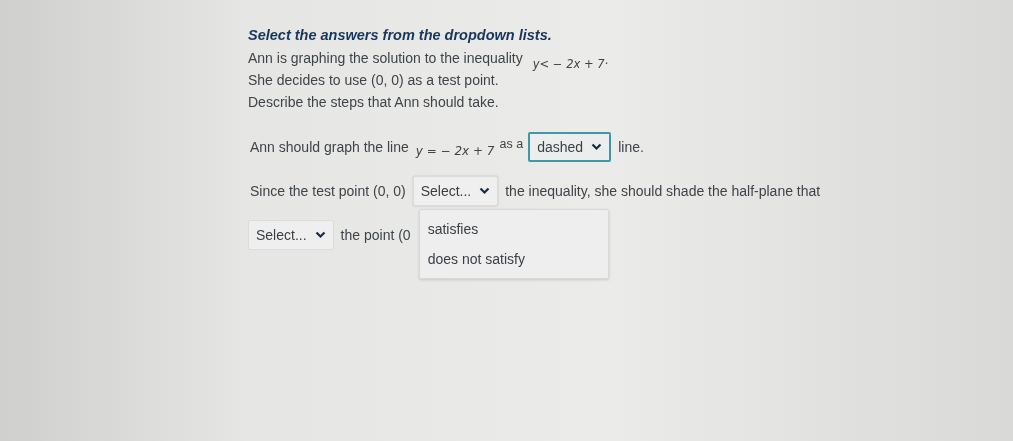 This screenshot has width=1013, height=441. What do you see at coordinates (375, 235) in the screenshot?
I see `sentence-text: the point (0` at bounding box center [375, 235].